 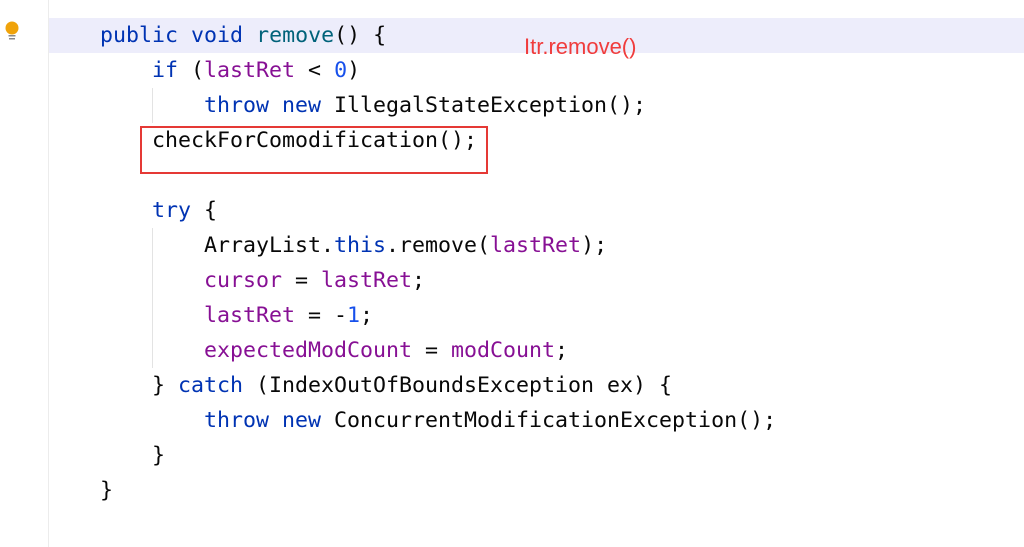 I want to click on code-line: ArrayList.this.remove(lastRet);, so click(x=412, y=245).